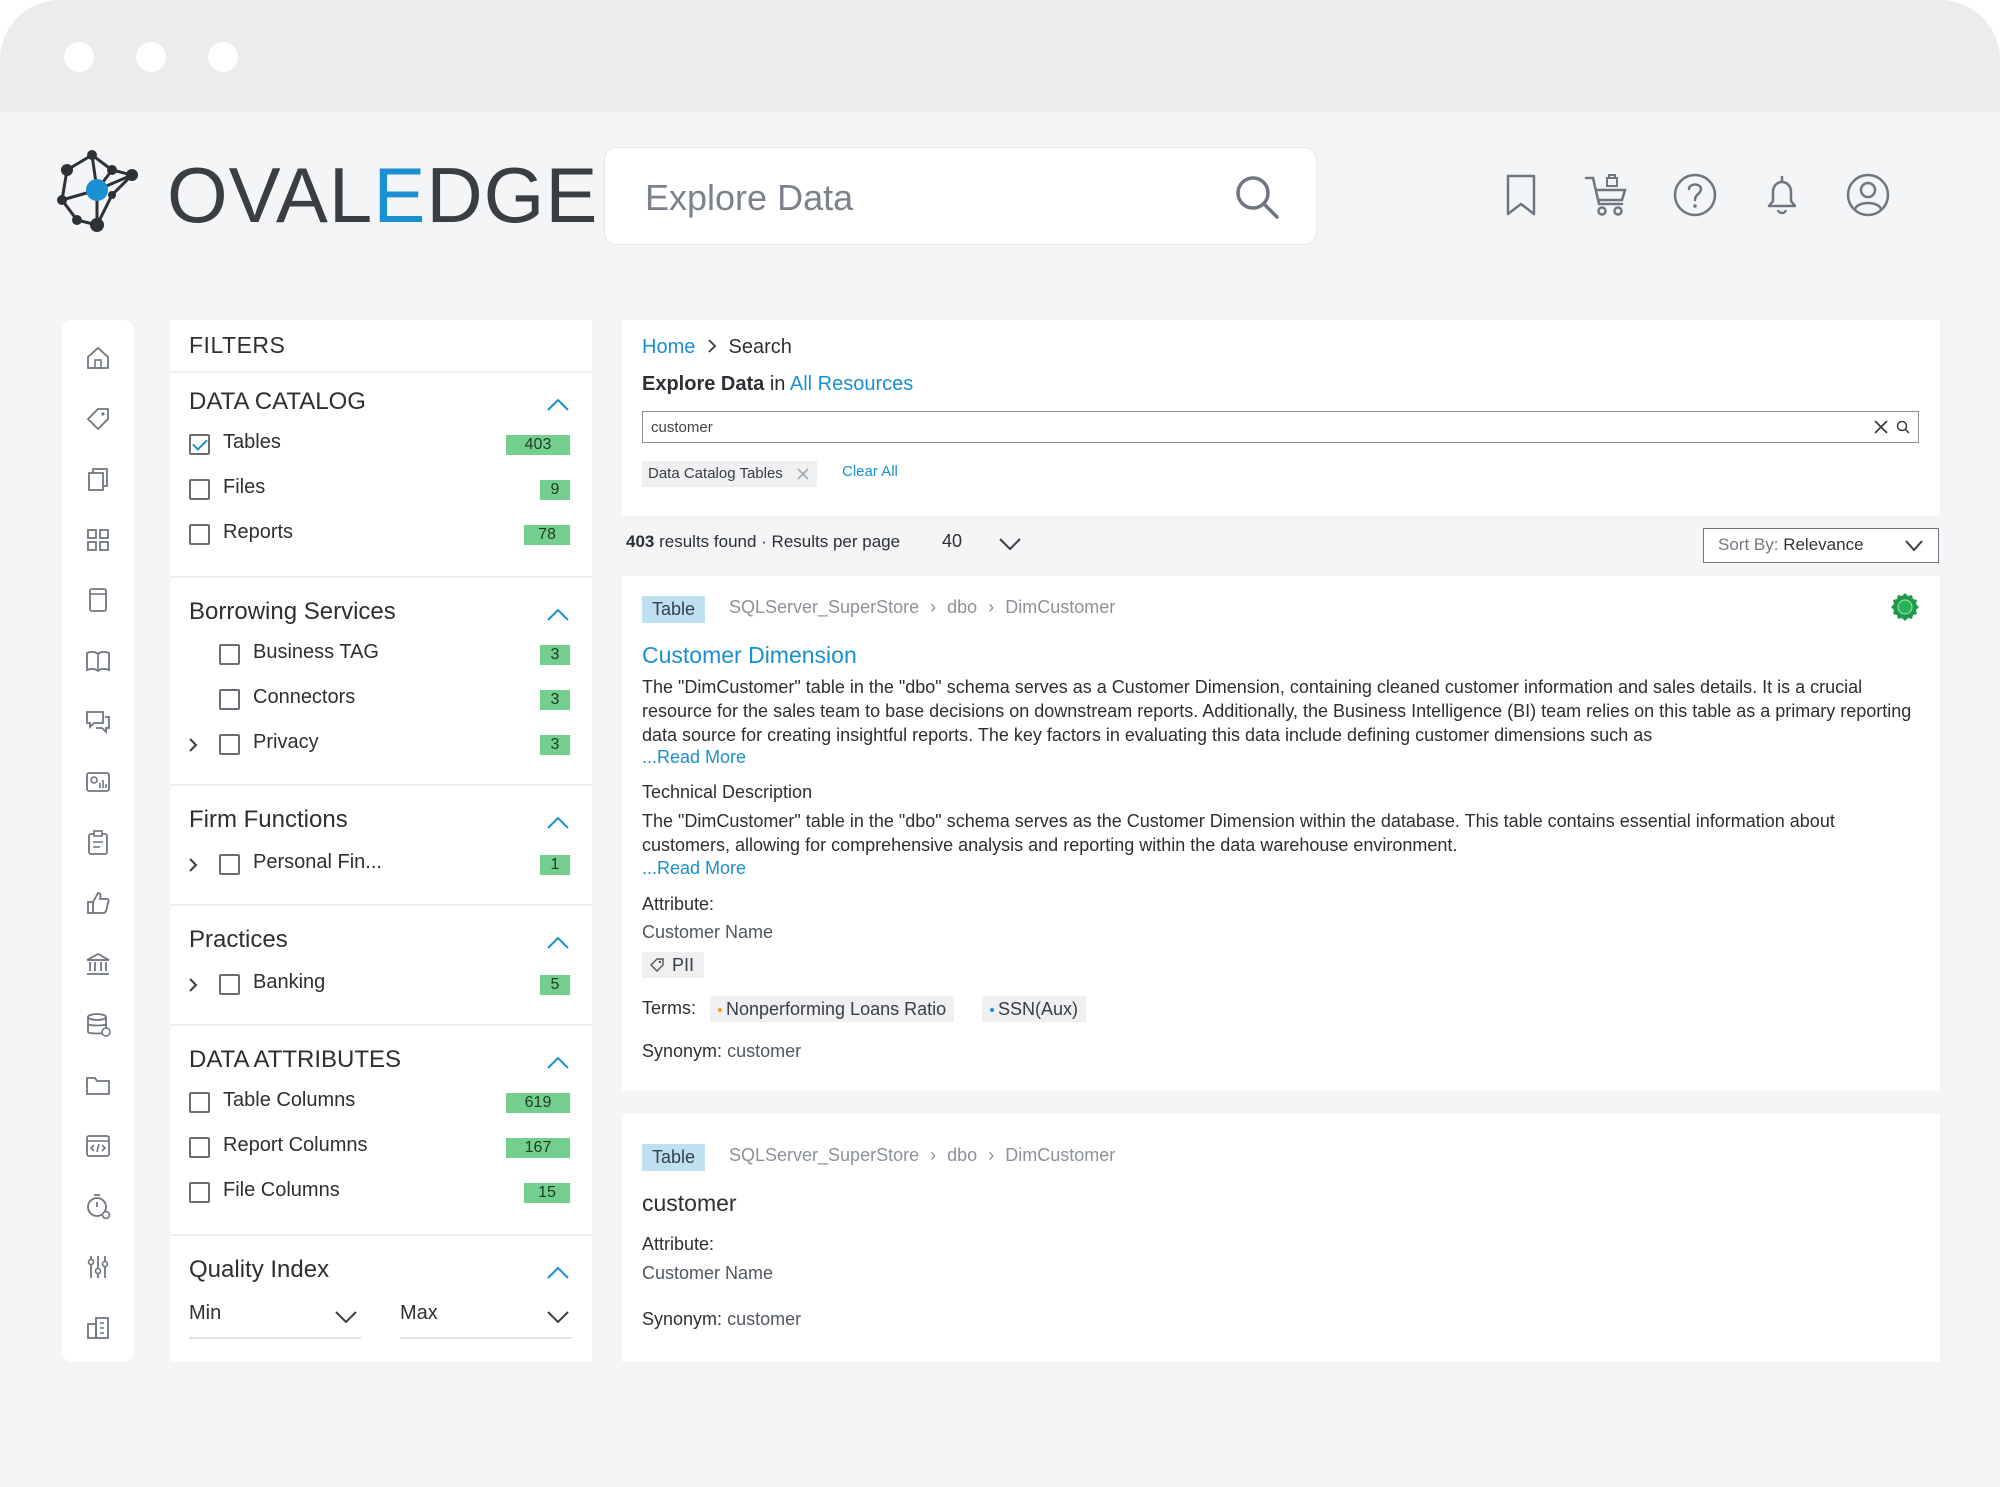 The image size is (2000, 1487). I want to click on breadcrumb-home: Home, so click(668, 347).